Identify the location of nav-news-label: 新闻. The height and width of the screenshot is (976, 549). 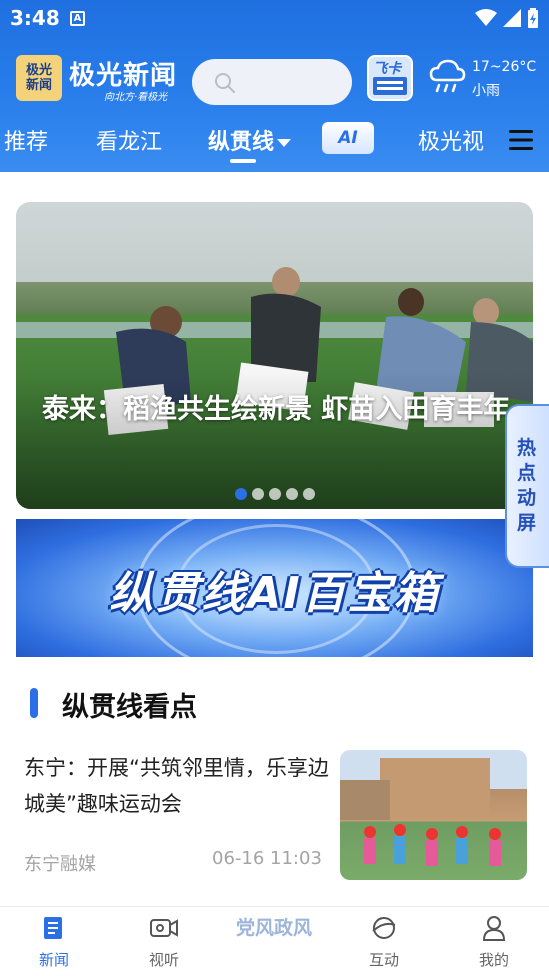
(53, 960).